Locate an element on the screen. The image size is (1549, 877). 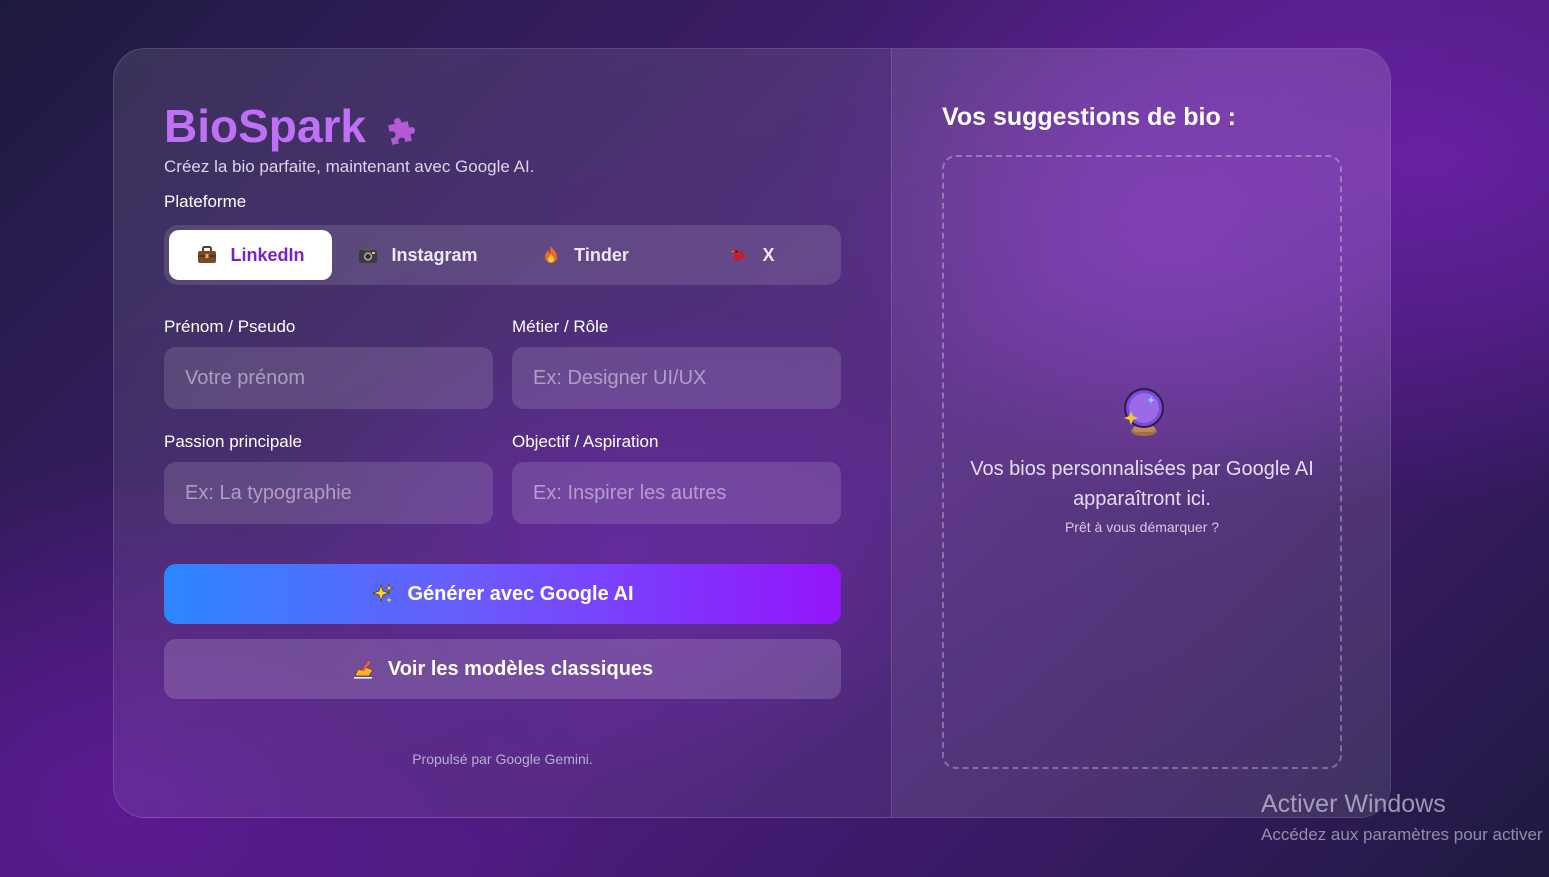
writing-hand-icon is located at coordinates (363, 669).